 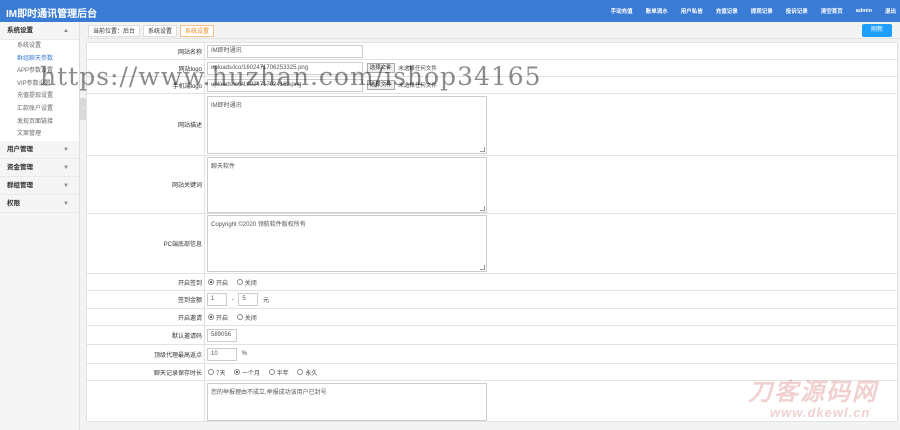 What do you see at coordinates (20, 167) in the screenshot?
I see `menu-group-label: 资金管理` at bounding box center [20, 167].